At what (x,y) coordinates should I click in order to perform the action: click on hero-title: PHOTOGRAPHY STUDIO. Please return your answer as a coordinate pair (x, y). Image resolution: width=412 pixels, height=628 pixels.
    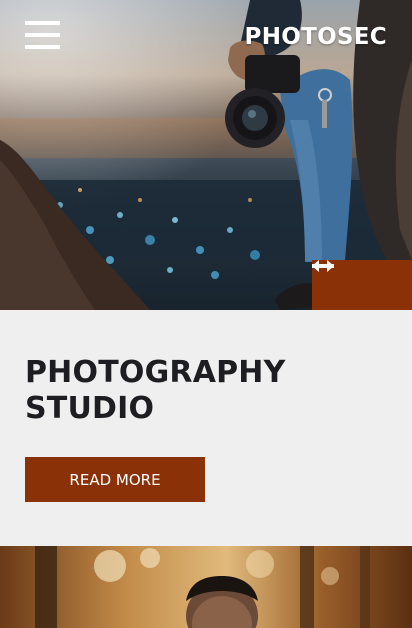
    Looking at the image, I should click on (155, 390).